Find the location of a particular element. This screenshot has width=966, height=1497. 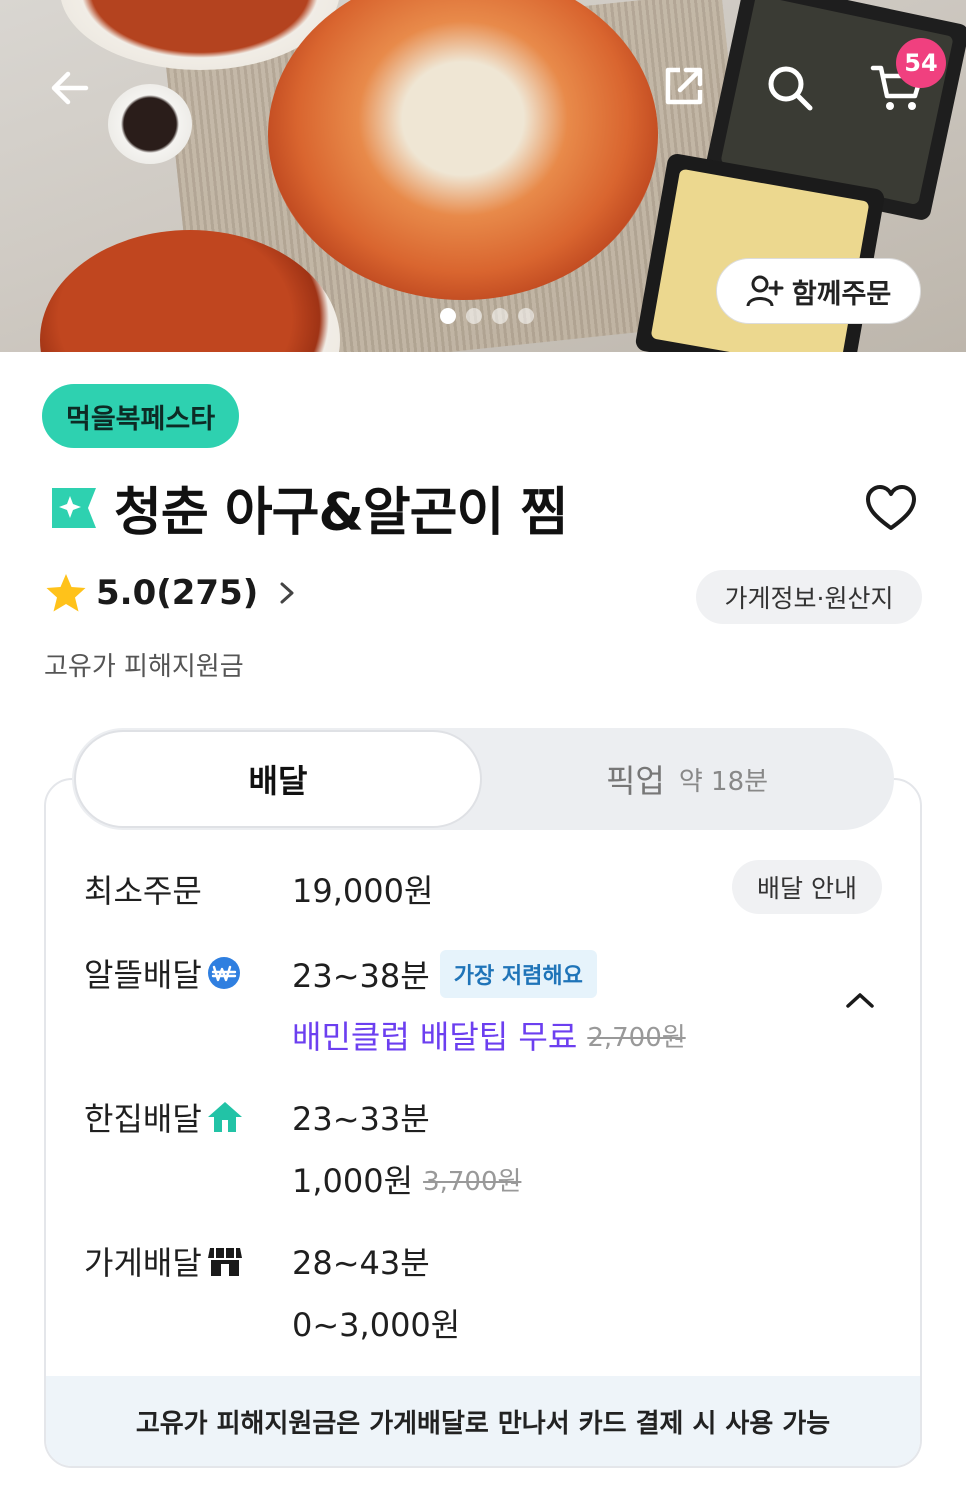

subsidy-label: 고유가 피해지원금 is located at coordinates (144, 667).